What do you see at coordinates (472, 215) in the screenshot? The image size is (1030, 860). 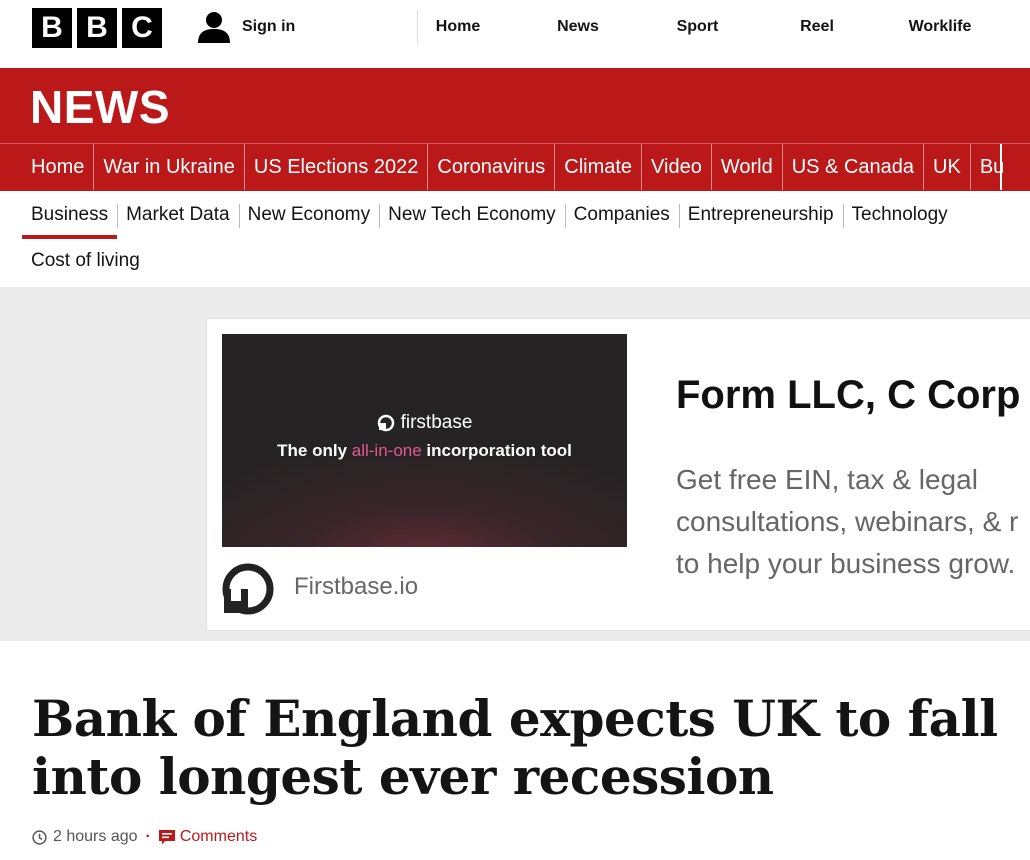 I see `subnav-new-tech-economy: New Tech Economy` at bounding box center [472, 215].